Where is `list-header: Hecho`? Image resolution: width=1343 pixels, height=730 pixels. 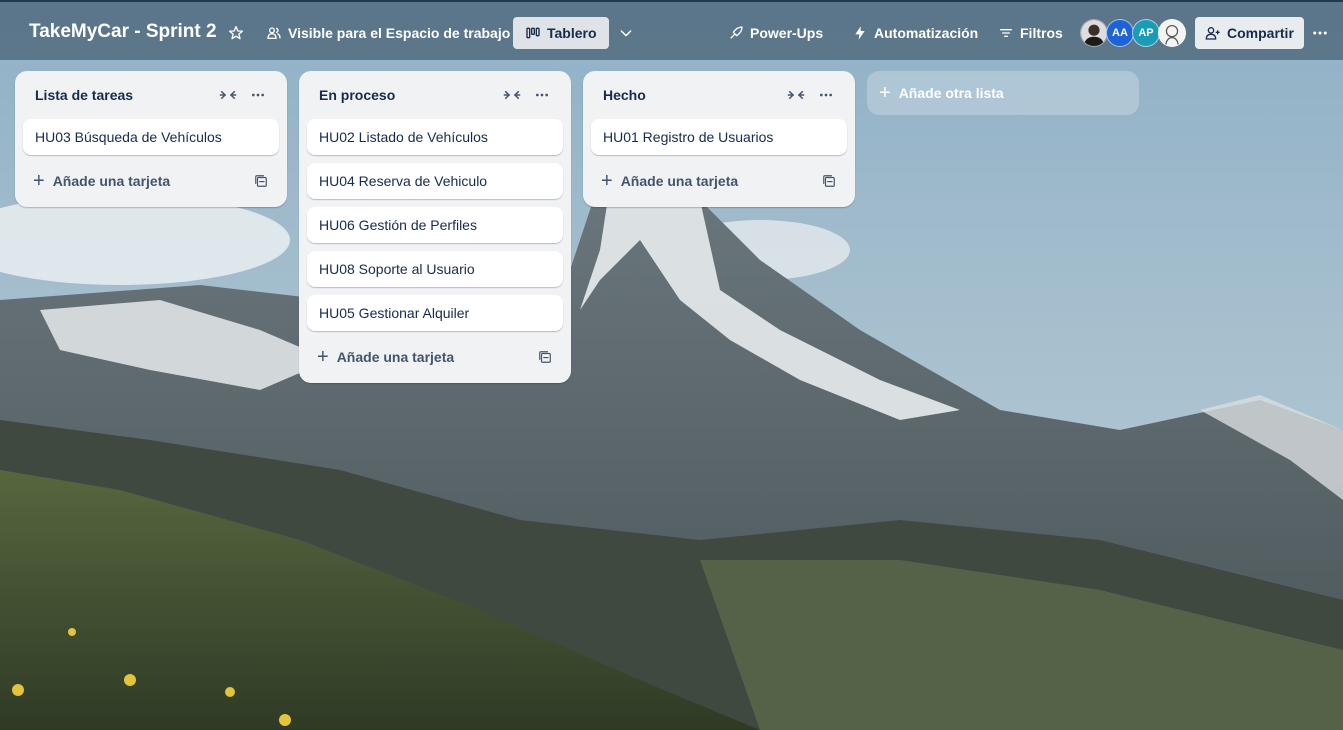
list-header: Hecho is located at coordinates (719, 95).